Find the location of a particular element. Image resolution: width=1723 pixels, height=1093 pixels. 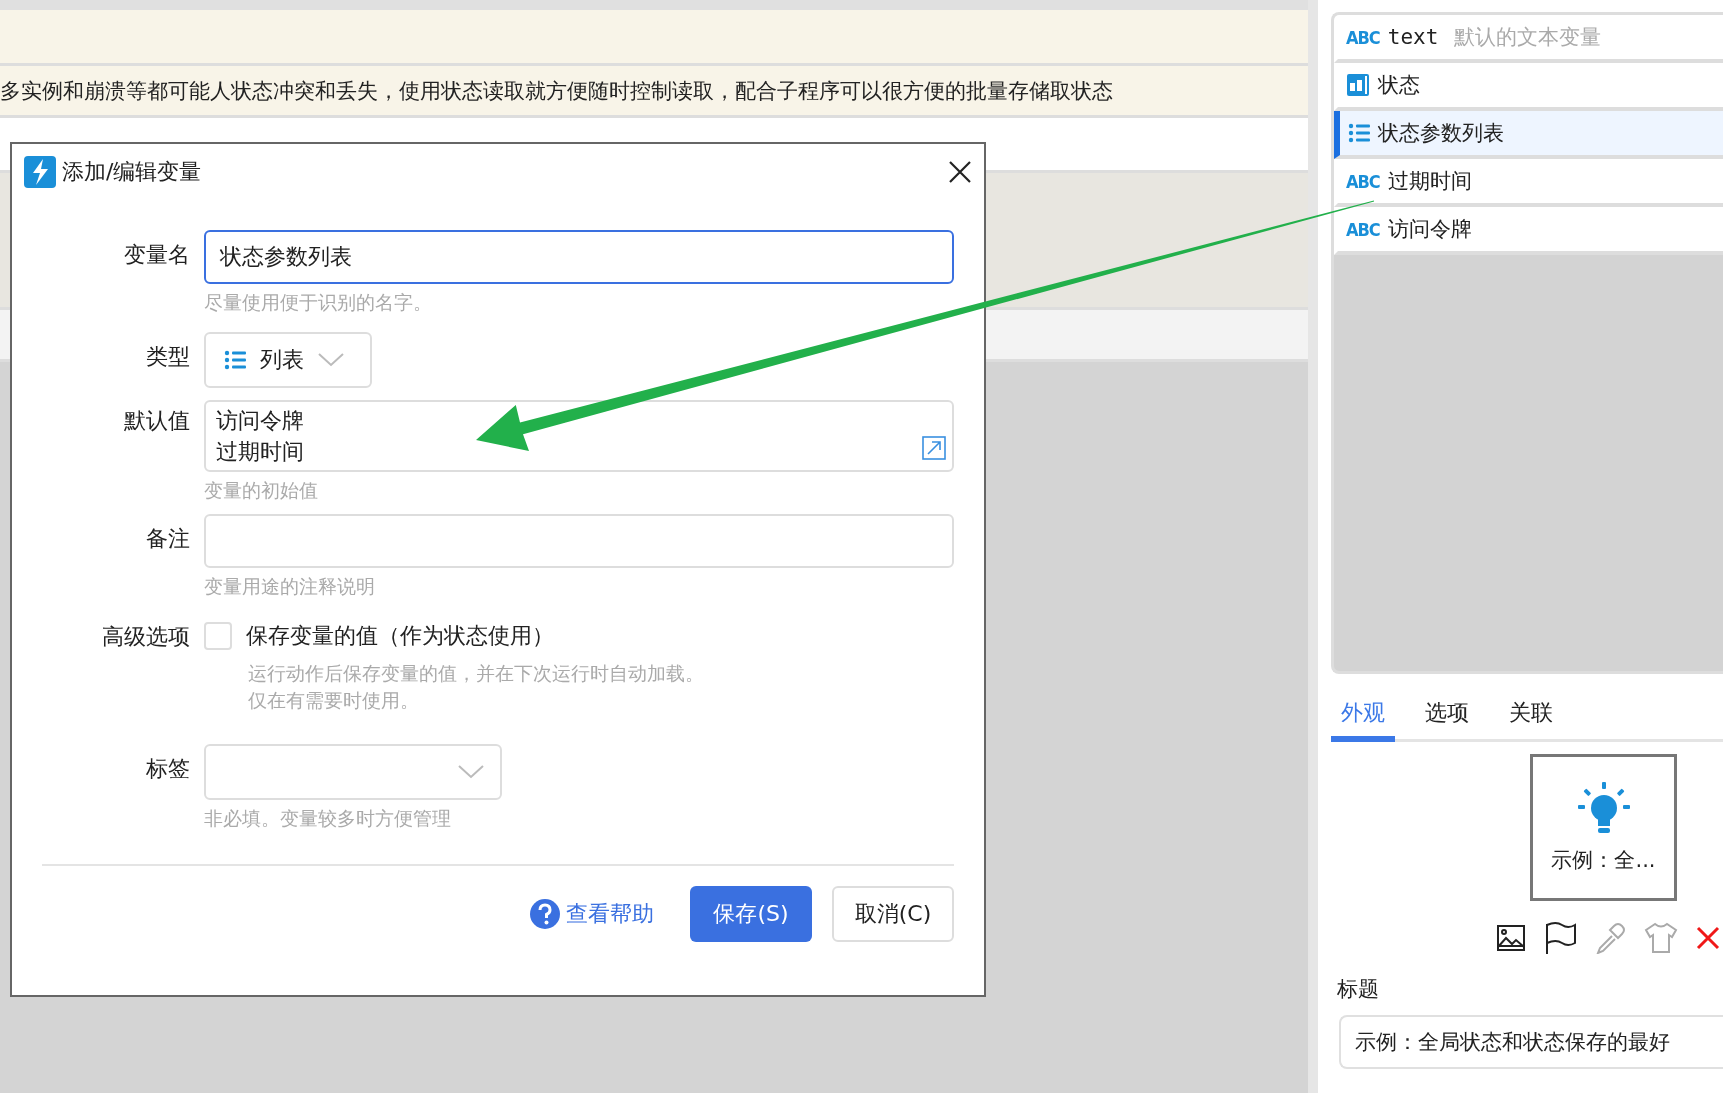

dialog-title: 添加/编辑变量 is located at coordinates (132, 172).